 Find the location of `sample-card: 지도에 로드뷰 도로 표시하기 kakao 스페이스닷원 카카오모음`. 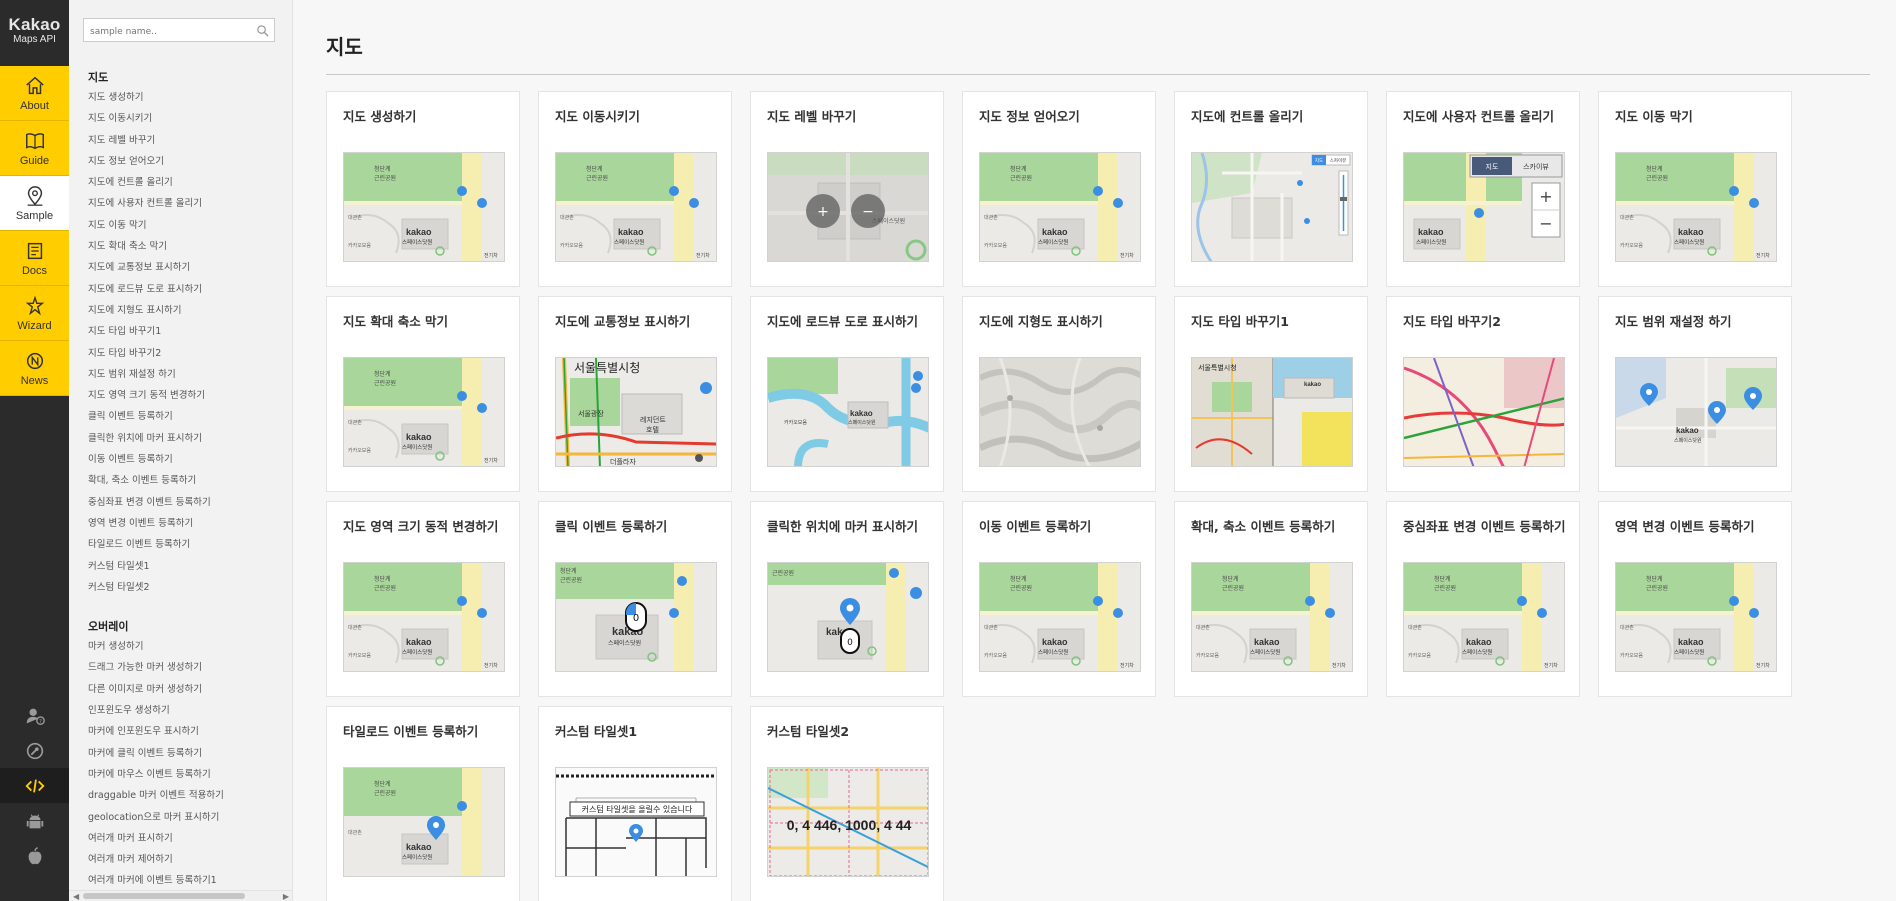

sample-card: 지도에 로드뷰 도로 표시하기 kakao 스페이스닷원 카카오모음 is located at coordinates (847, 394).